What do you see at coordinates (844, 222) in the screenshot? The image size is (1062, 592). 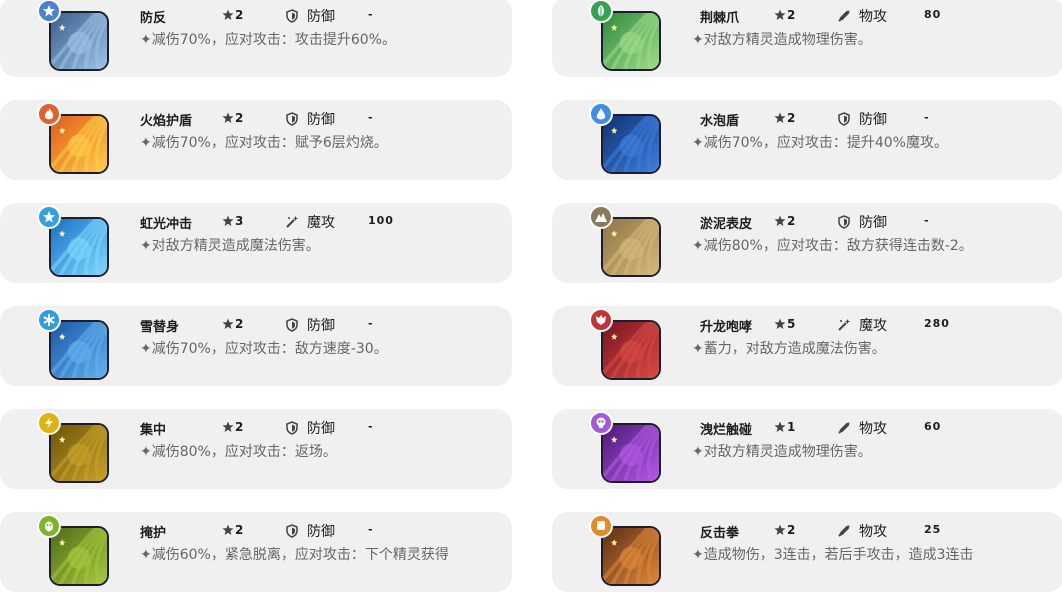 I see `shield-icon` at bounding box center [844, 222].